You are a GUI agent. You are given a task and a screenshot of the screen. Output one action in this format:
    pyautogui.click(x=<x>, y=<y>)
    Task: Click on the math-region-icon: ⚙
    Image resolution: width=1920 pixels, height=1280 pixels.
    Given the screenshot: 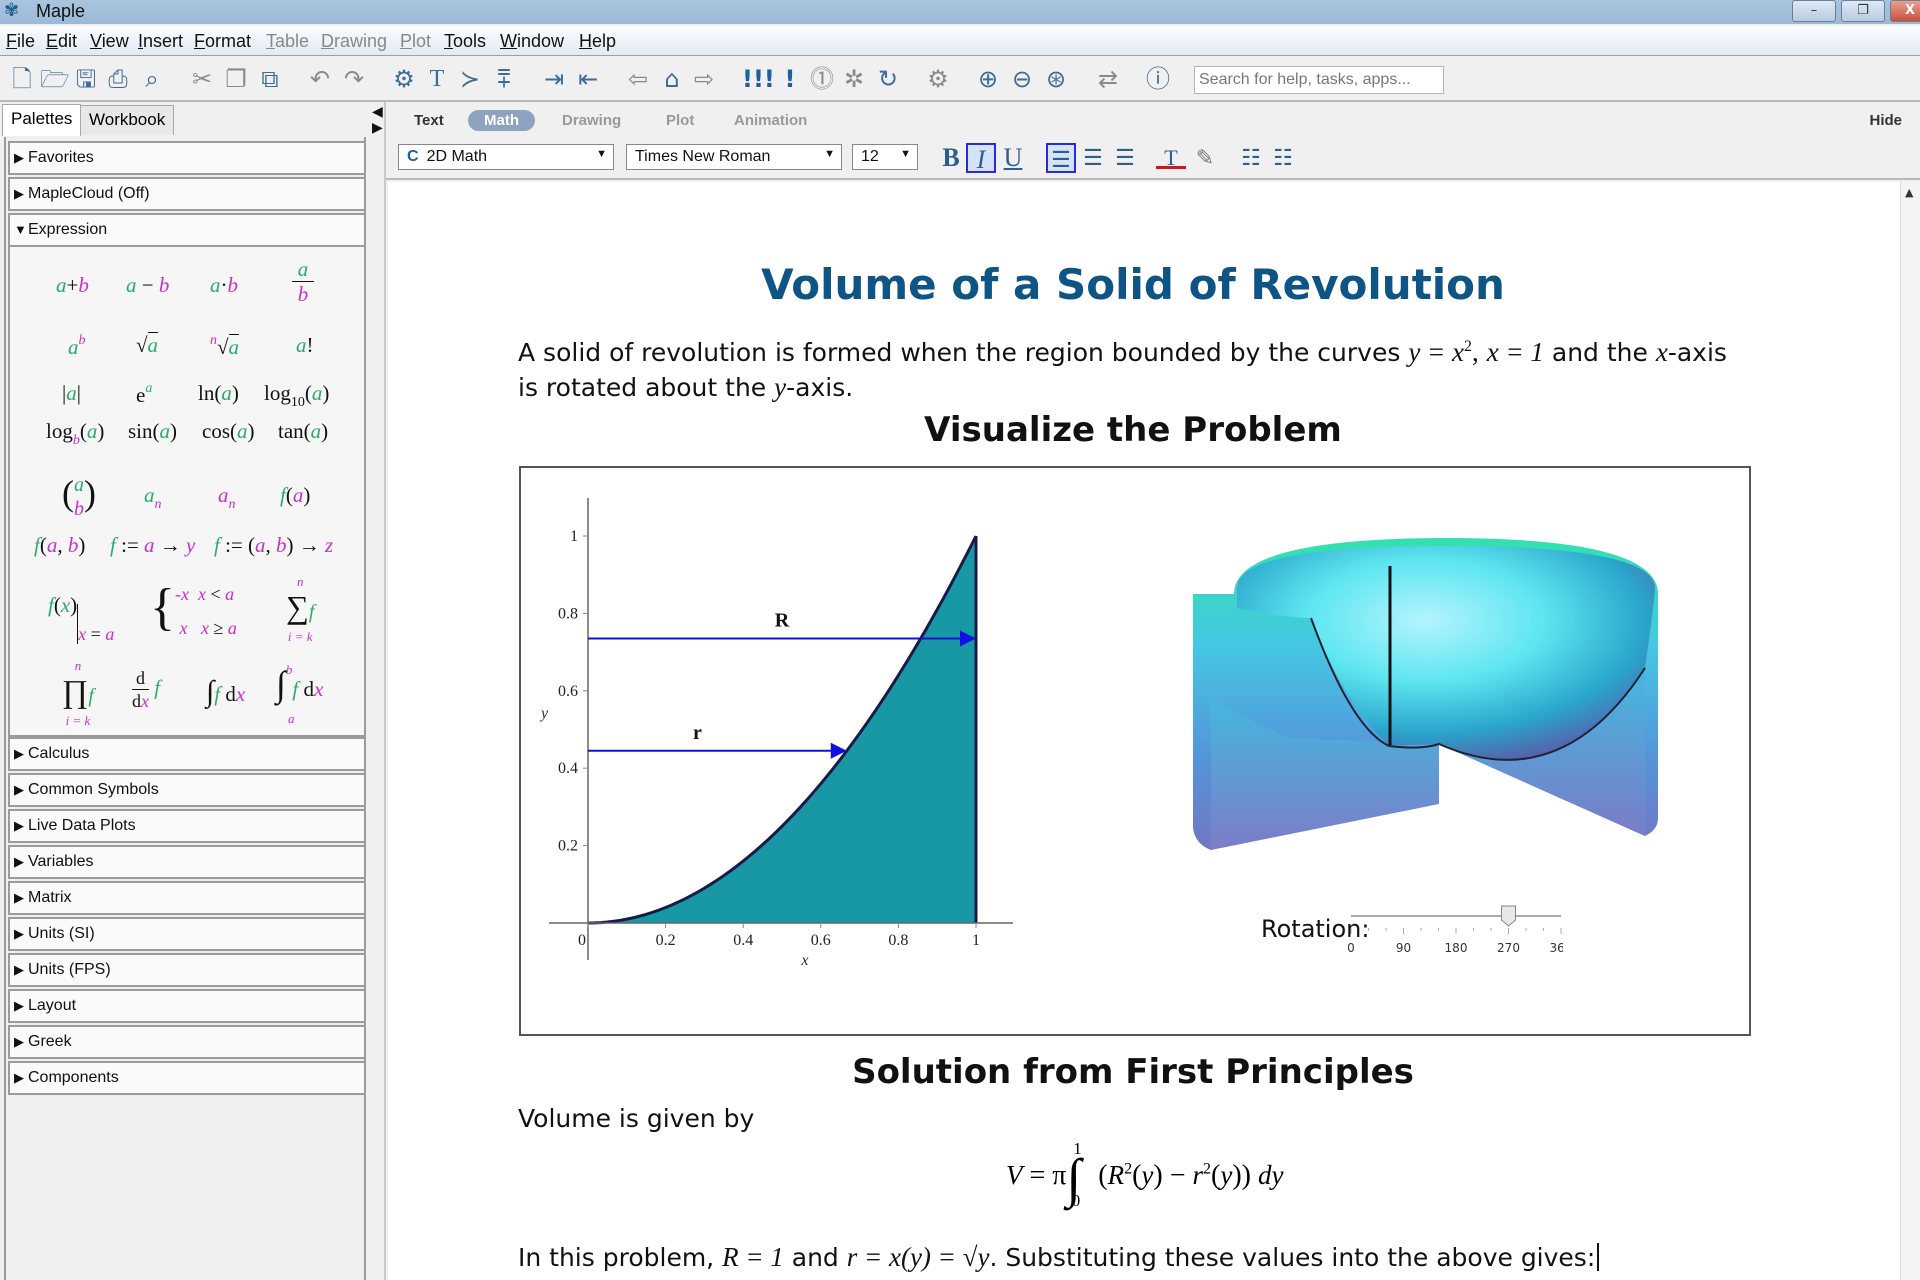 What is the action you would take?
    pyautogui.click(x=404, y=79)
    